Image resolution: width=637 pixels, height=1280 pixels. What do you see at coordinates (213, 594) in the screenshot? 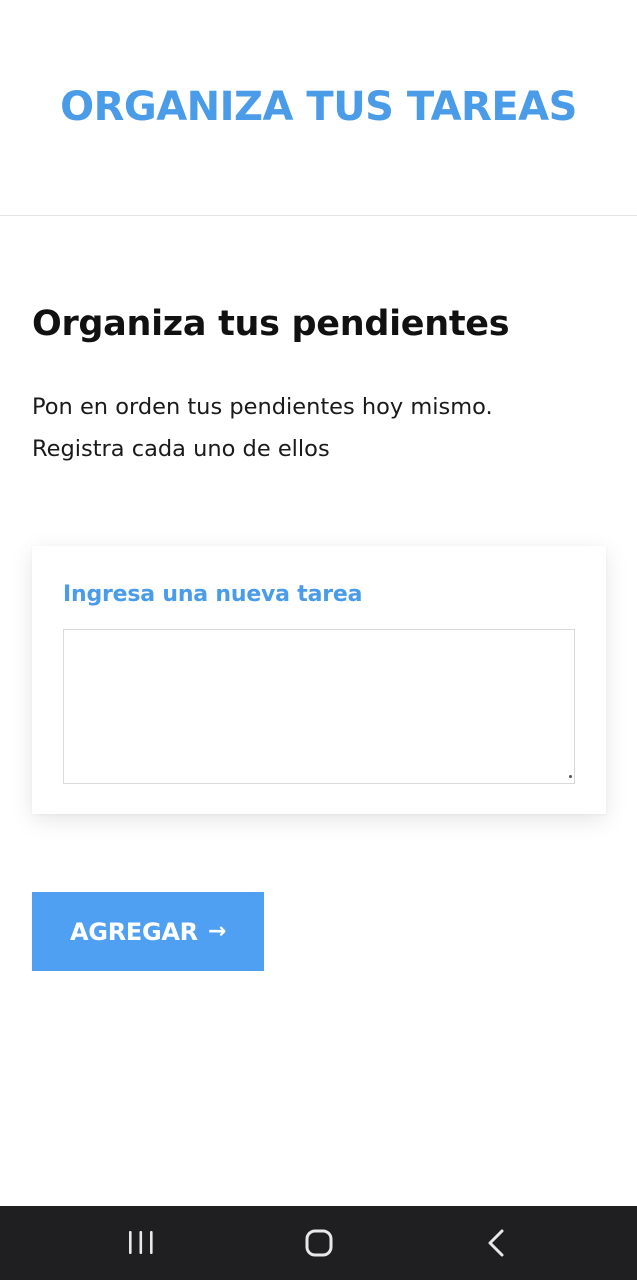
I see `new-task-label: Ingresa una nueva tarea` at bounding box center [213, 594].